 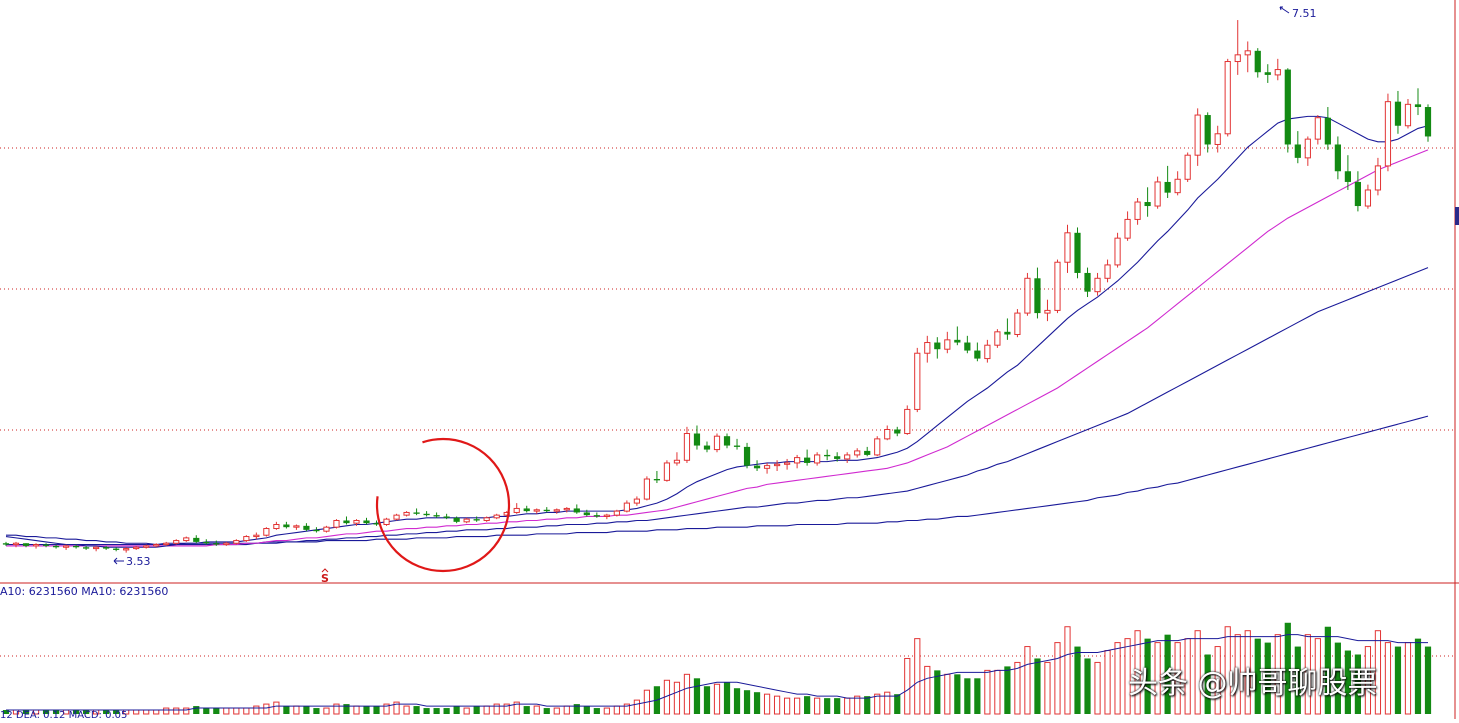 What do you see at coordinates (138, 561) in the screenshot?
I see `low-price-label: 3.53` at bounding box center [138, 561].